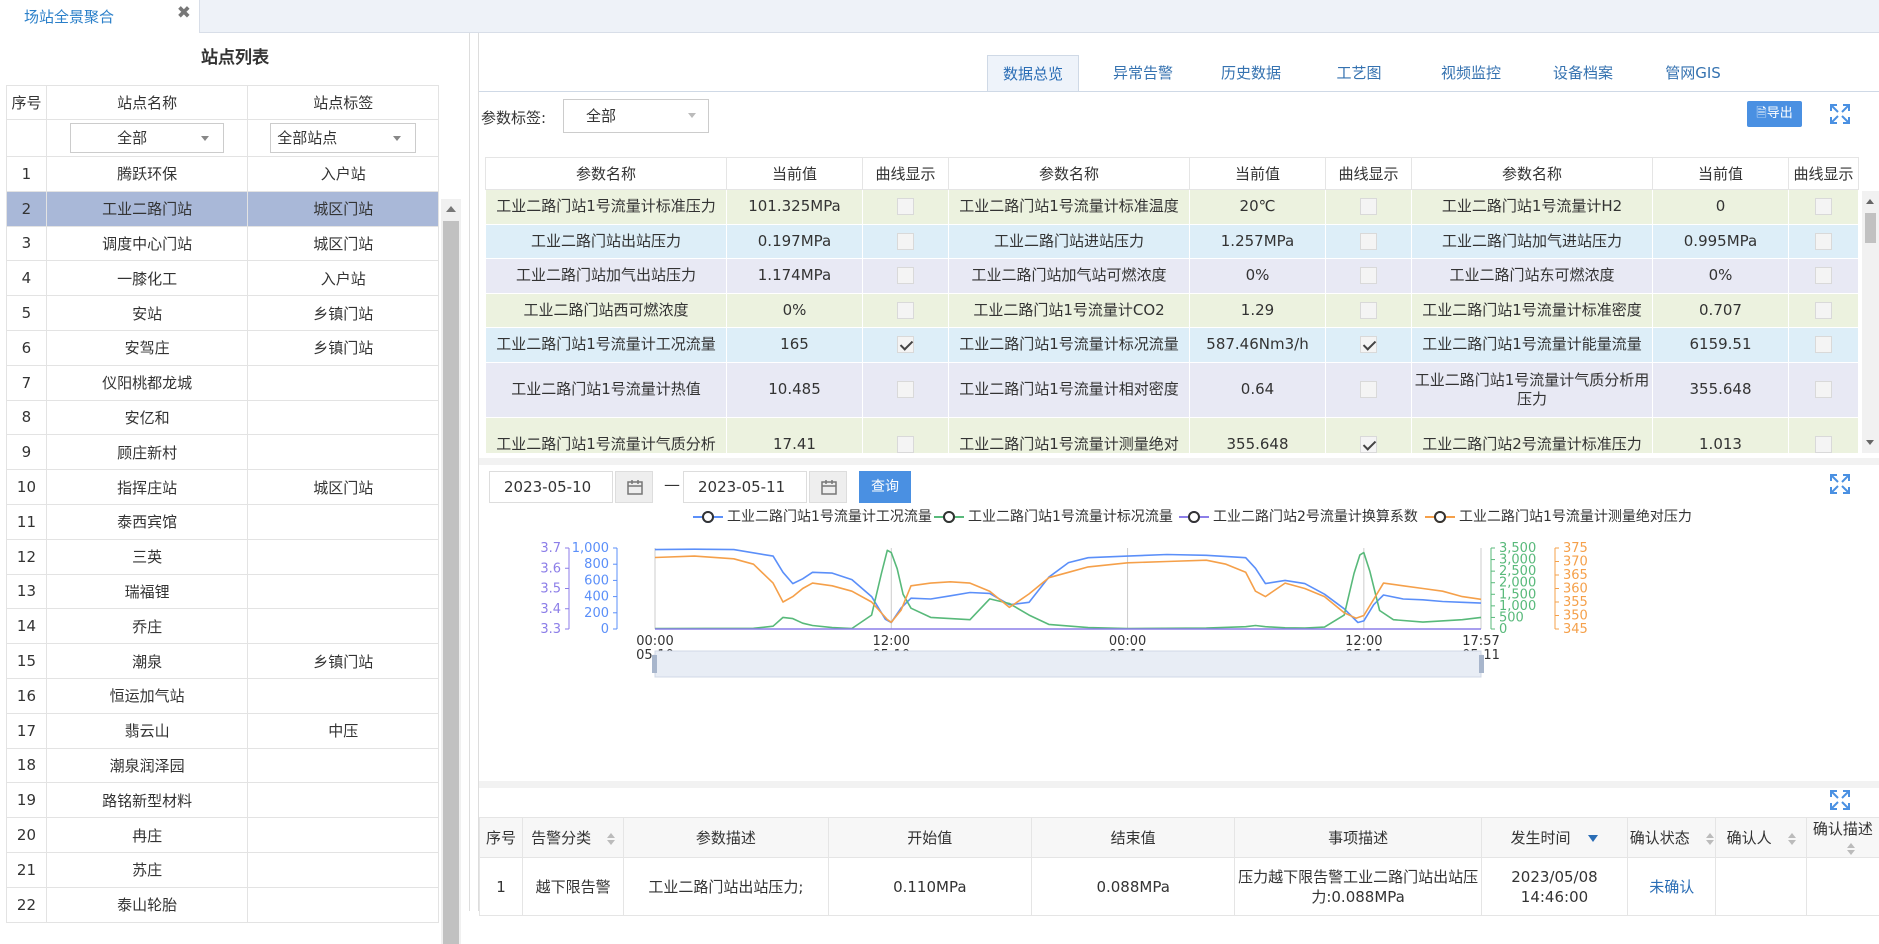  I want to click on legend-item: 工业二路门站1号流量计工况流量, so click(812, 516).